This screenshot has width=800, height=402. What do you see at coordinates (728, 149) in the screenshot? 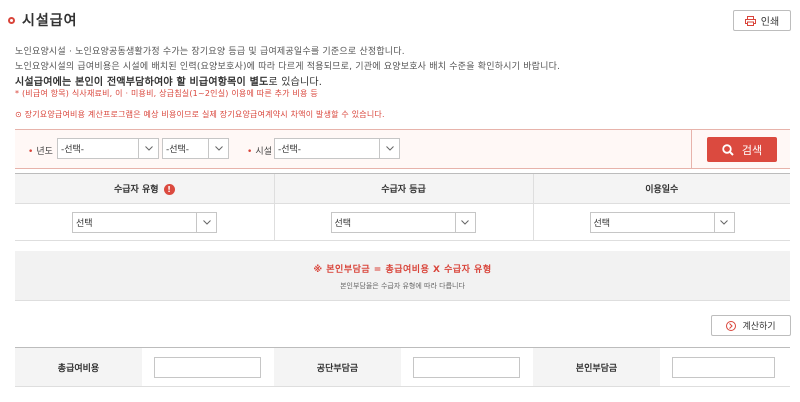
I see `search-icon` at bounding box center [728, 149].